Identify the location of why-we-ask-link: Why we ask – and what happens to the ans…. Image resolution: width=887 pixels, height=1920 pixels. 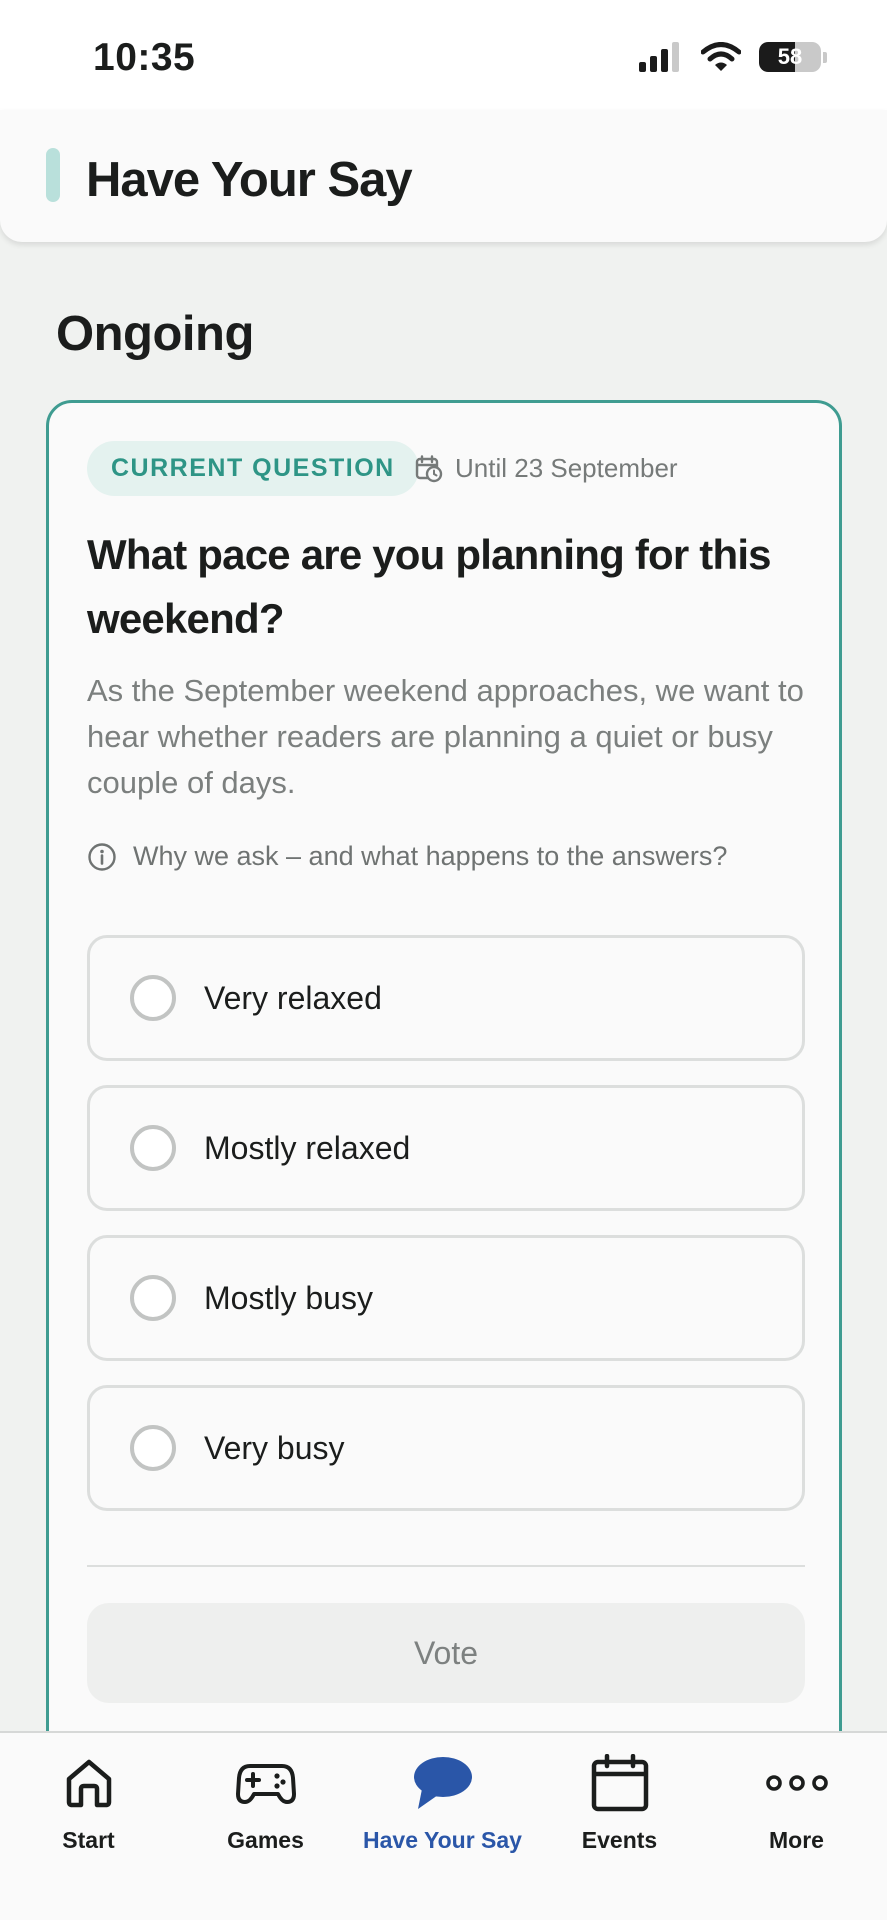
(407, 856).